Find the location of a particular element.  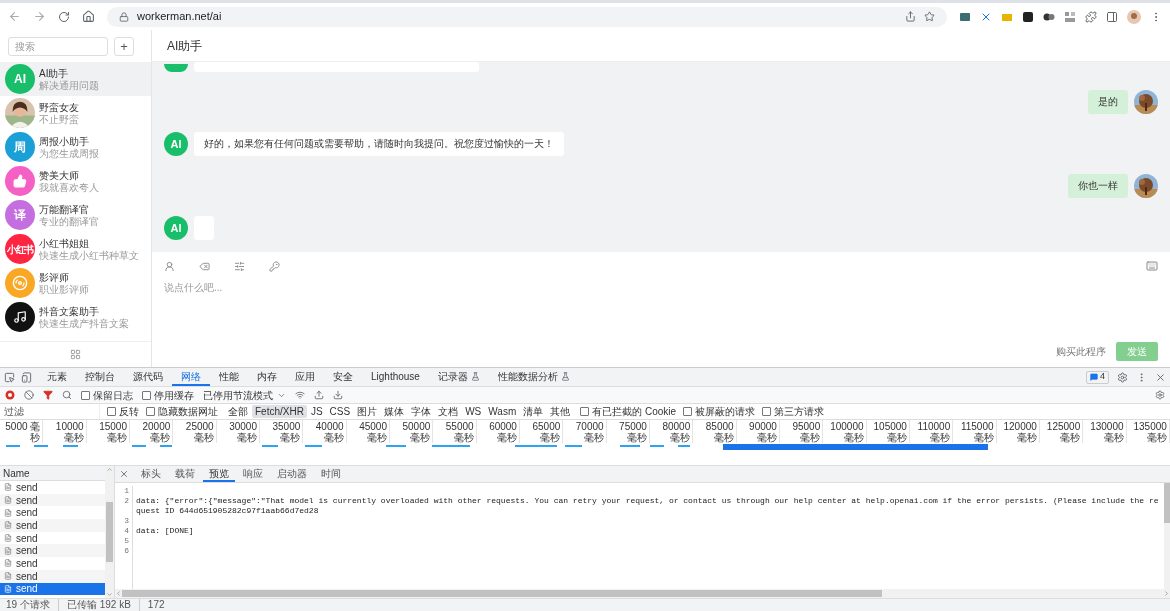

download-icon is located at coordinates (338, 395).